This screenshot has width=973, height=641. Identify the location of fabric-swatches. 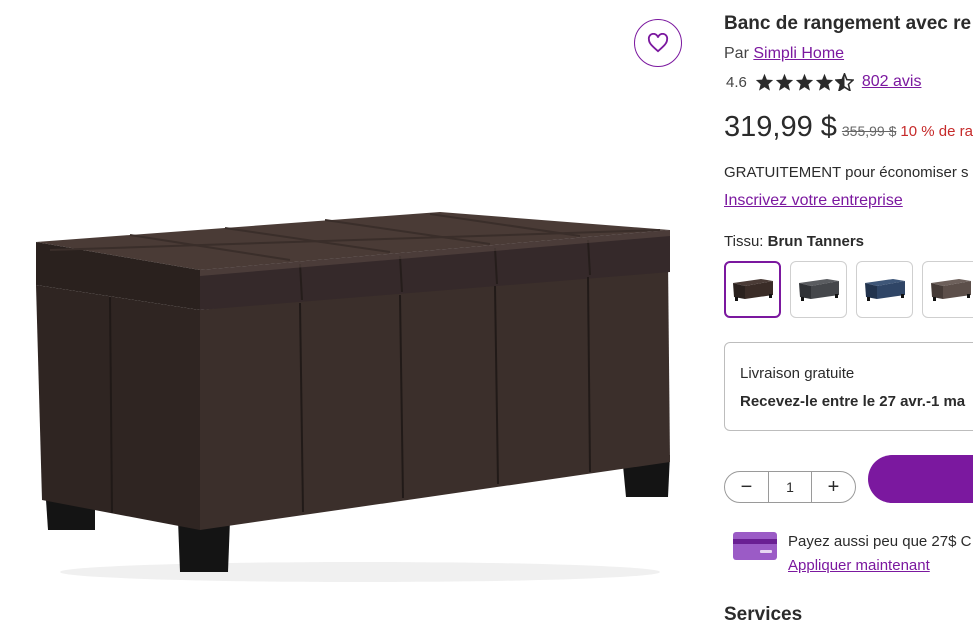
(848, 289).